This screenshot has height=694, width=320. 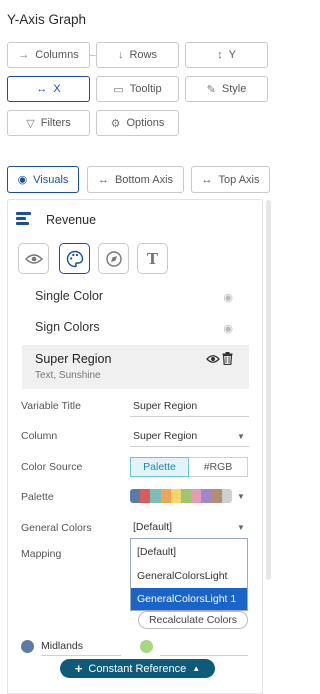 What do you see at coordinates (23, 219) in the screenshot?
I see `bar-list-icon` at bounding box center [23, 219].